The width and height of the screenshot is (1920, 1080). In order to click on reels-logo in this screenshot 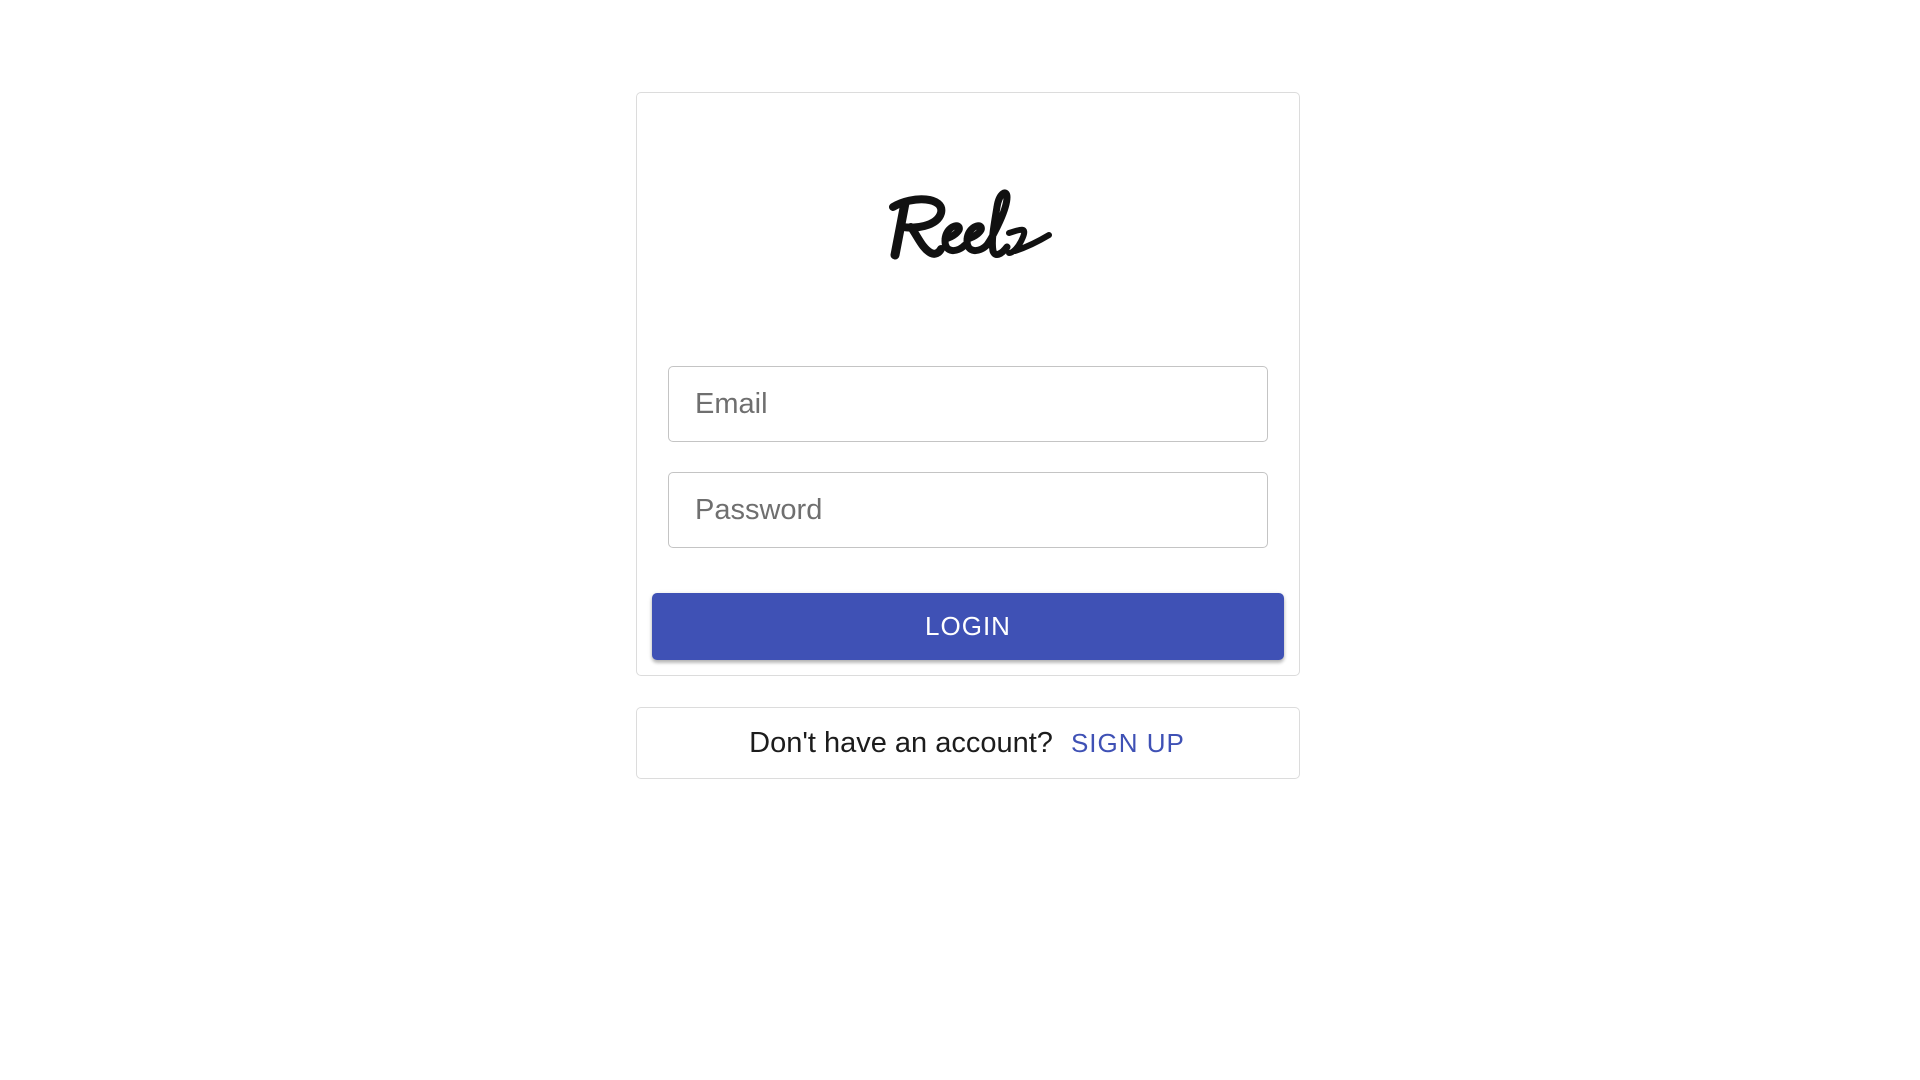, I will do `click(968, 228)`.